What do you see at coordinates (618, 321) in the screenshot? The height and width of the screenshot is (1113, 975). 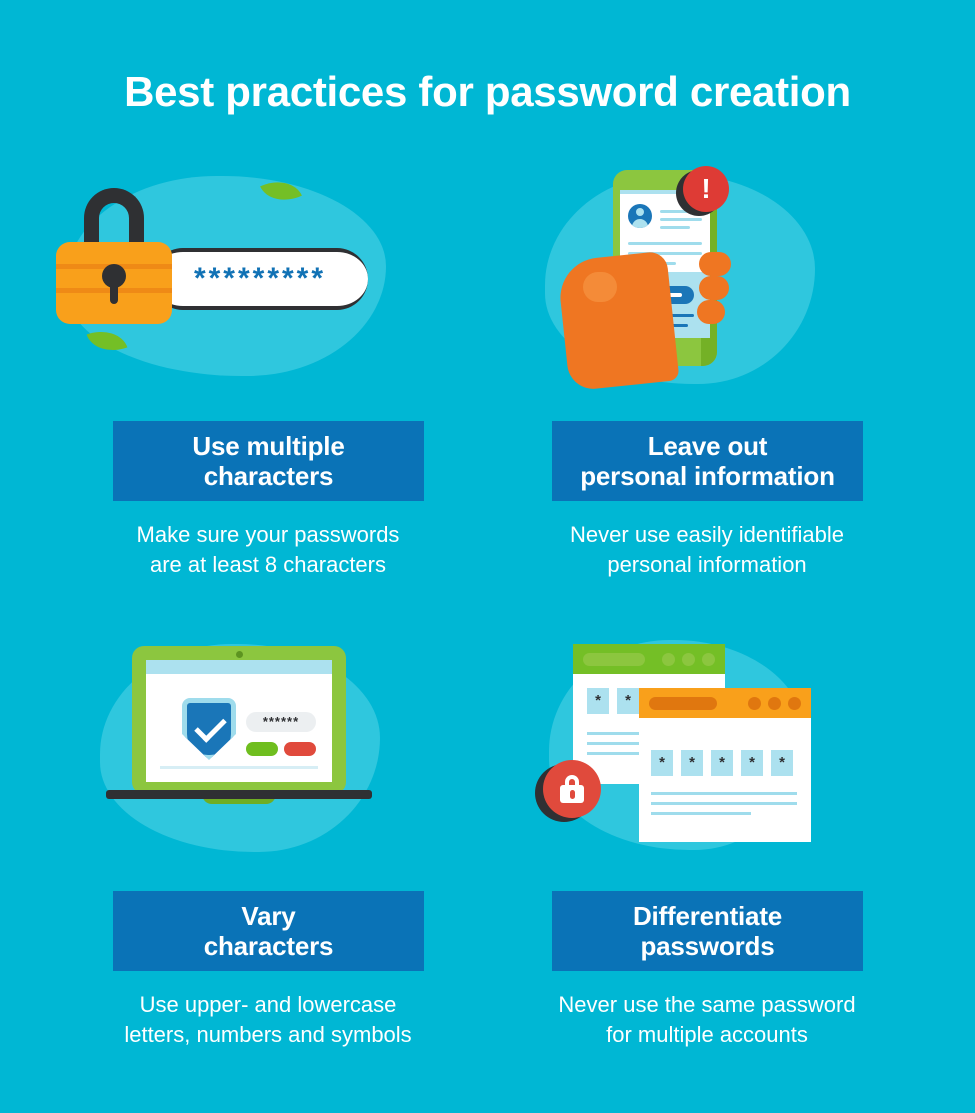 I see `hand-icon` at bounding box center [618, 321].